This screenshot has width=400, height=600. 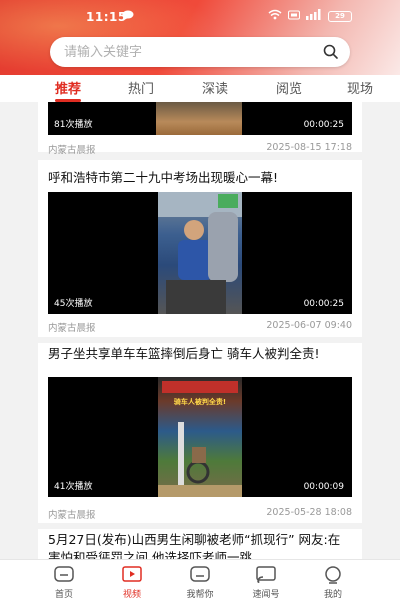 I want to click on video-thumbnail: 骑车人被判全责!, so click(x=200, y=437).